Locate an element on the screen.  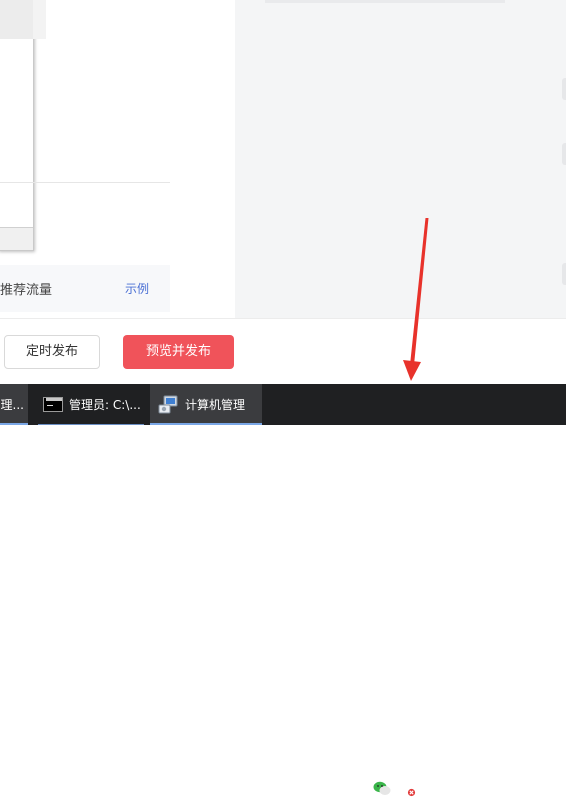
taskbar-item-label: 计算机管理 is located at coordinates (215, 405).